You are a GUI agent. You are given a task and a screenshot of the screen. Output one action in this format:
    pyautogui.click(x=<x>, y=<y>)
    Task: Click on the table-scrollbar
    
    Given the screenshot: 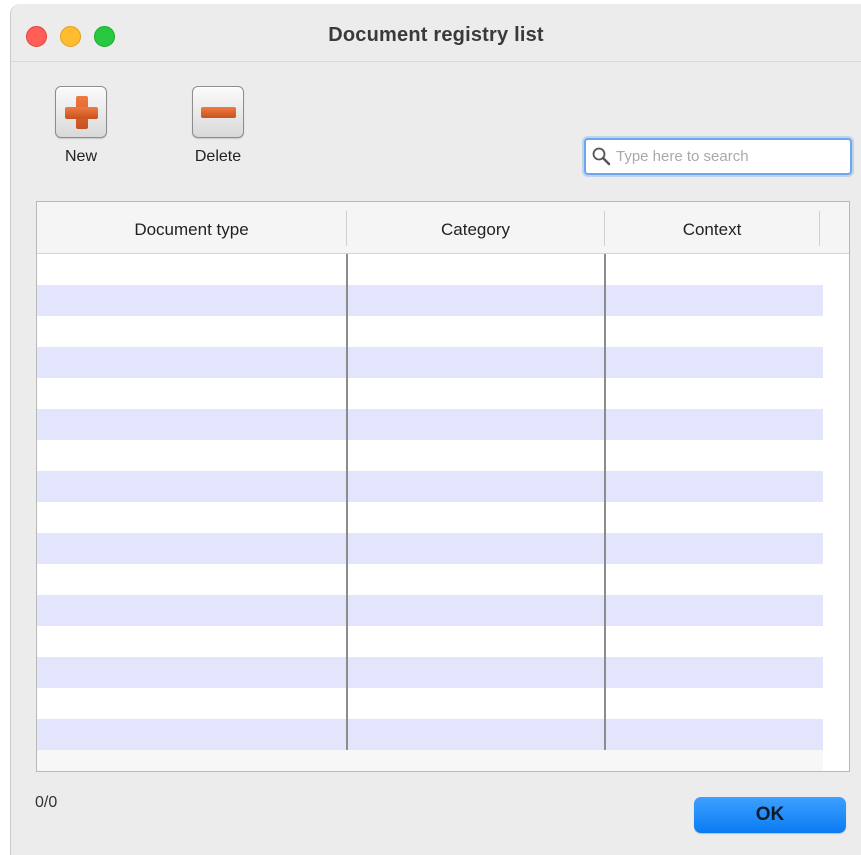 What is the action you would take?
    pyautogui.click(x=836, y=512)
    